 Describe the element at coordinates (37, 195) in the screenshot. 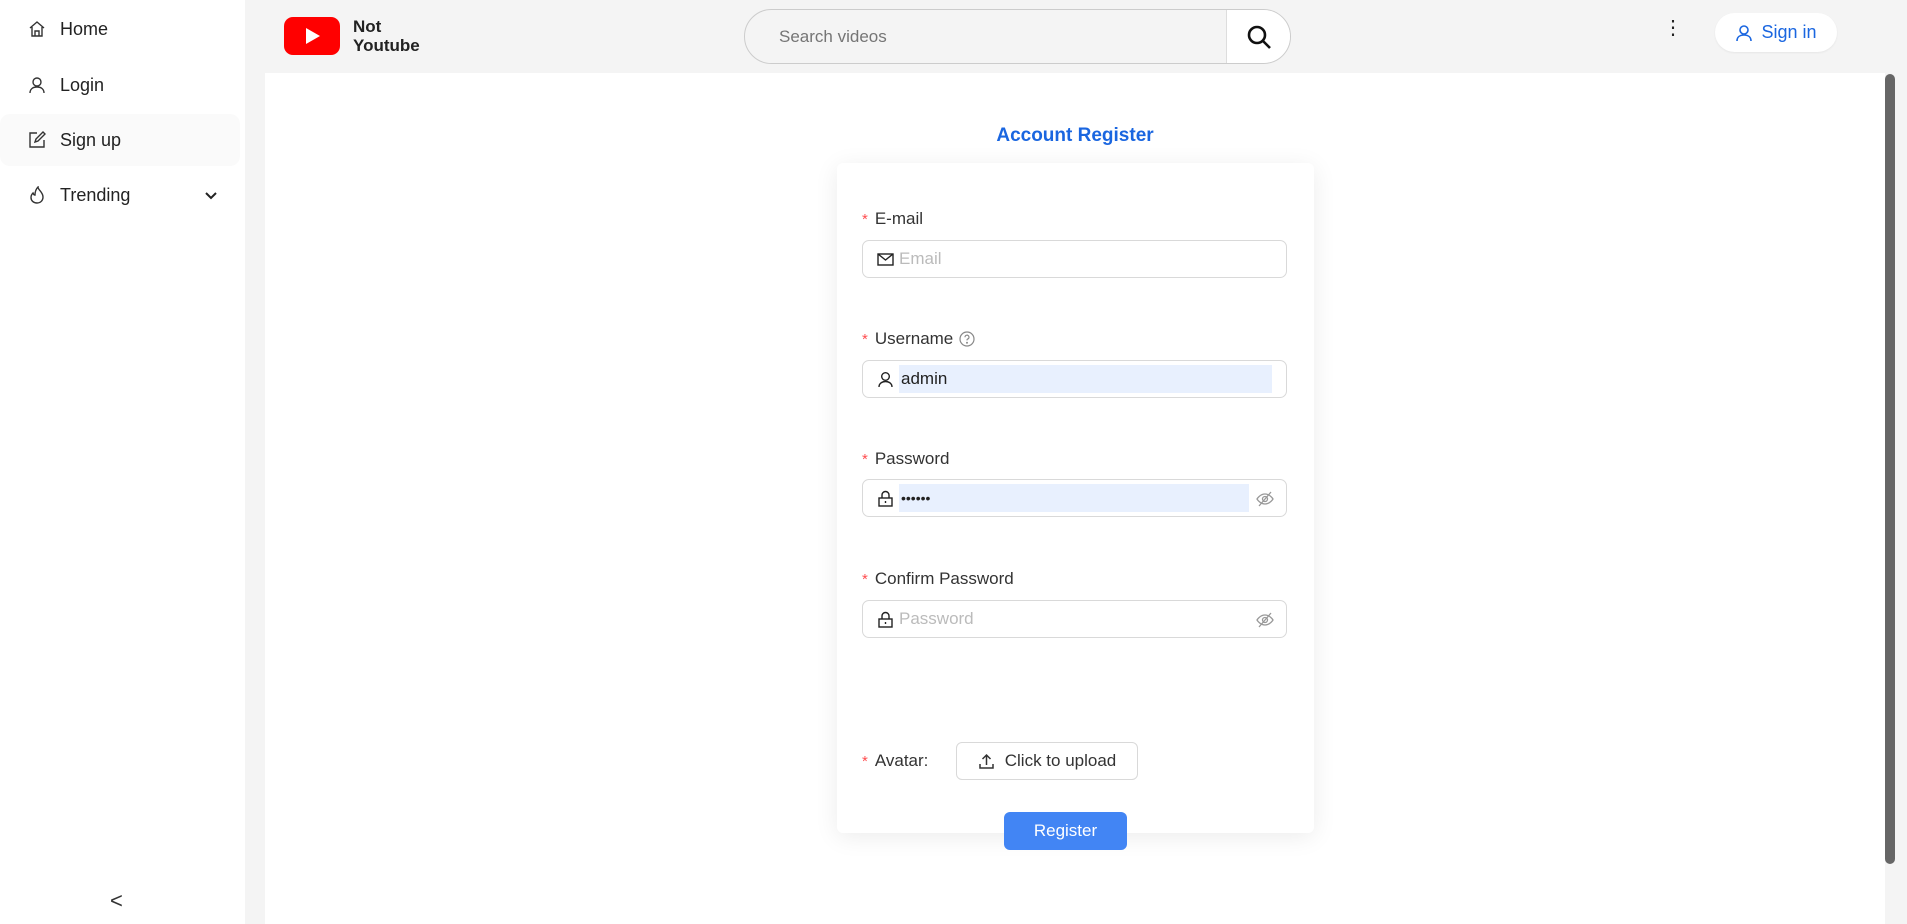

I see `fire-icon` at that location.